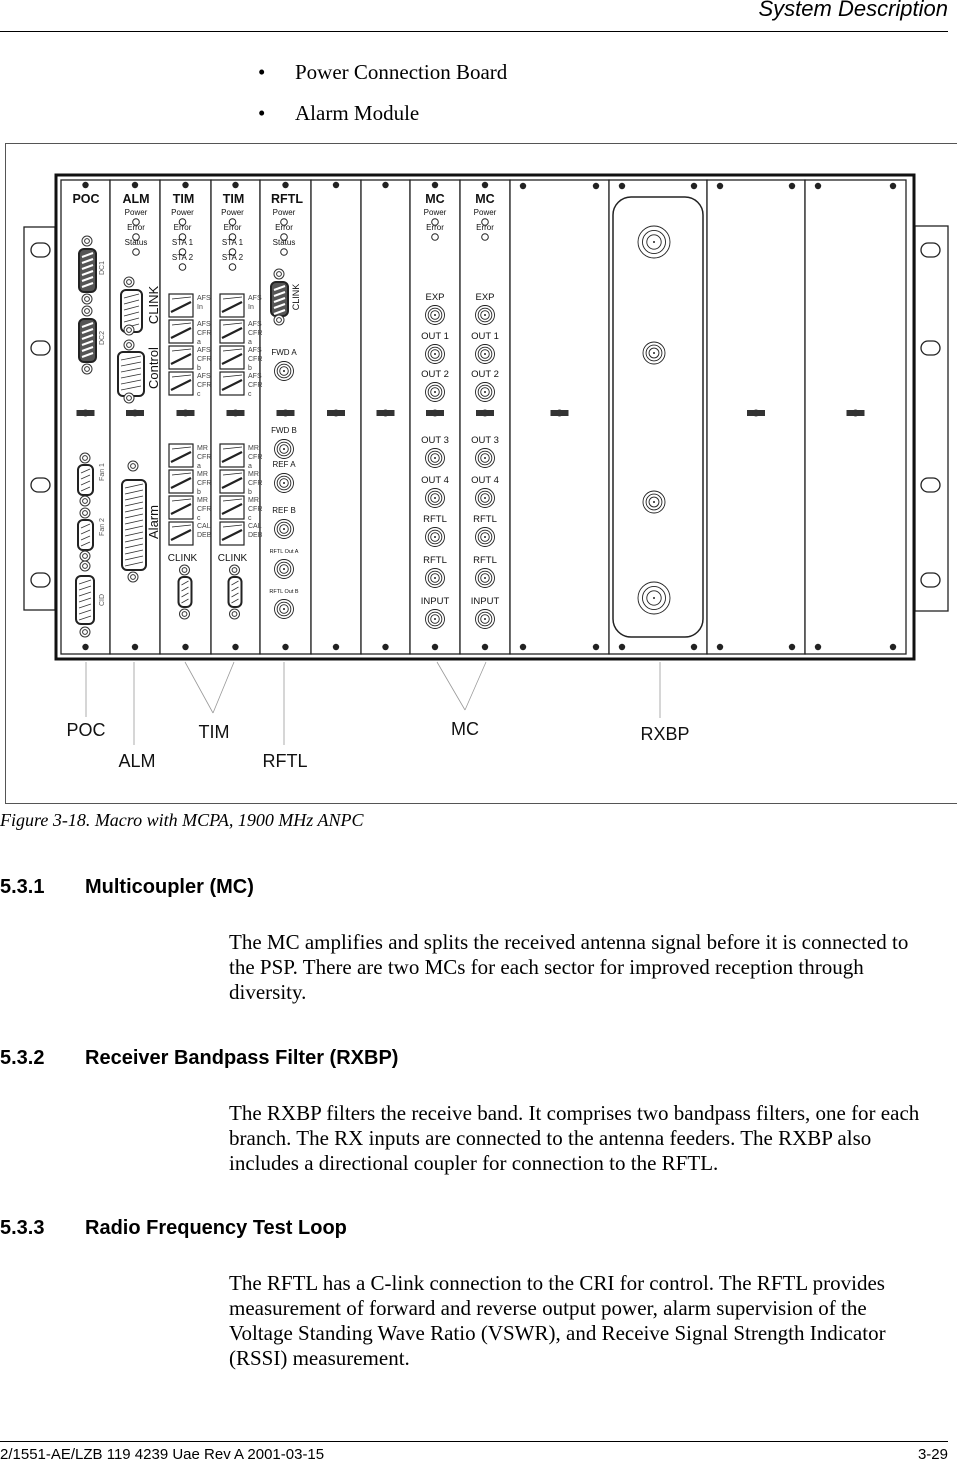 The image size is (958, 1466). Describe the element at coordinates (284, 430) in the screenshot. I see `rftl-port-label: FWD B` at that location.